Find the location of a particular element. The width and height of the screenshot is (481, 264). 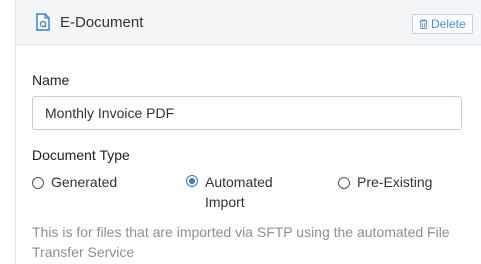

document-type-label: Document Type is located at coordinates (81, 155).